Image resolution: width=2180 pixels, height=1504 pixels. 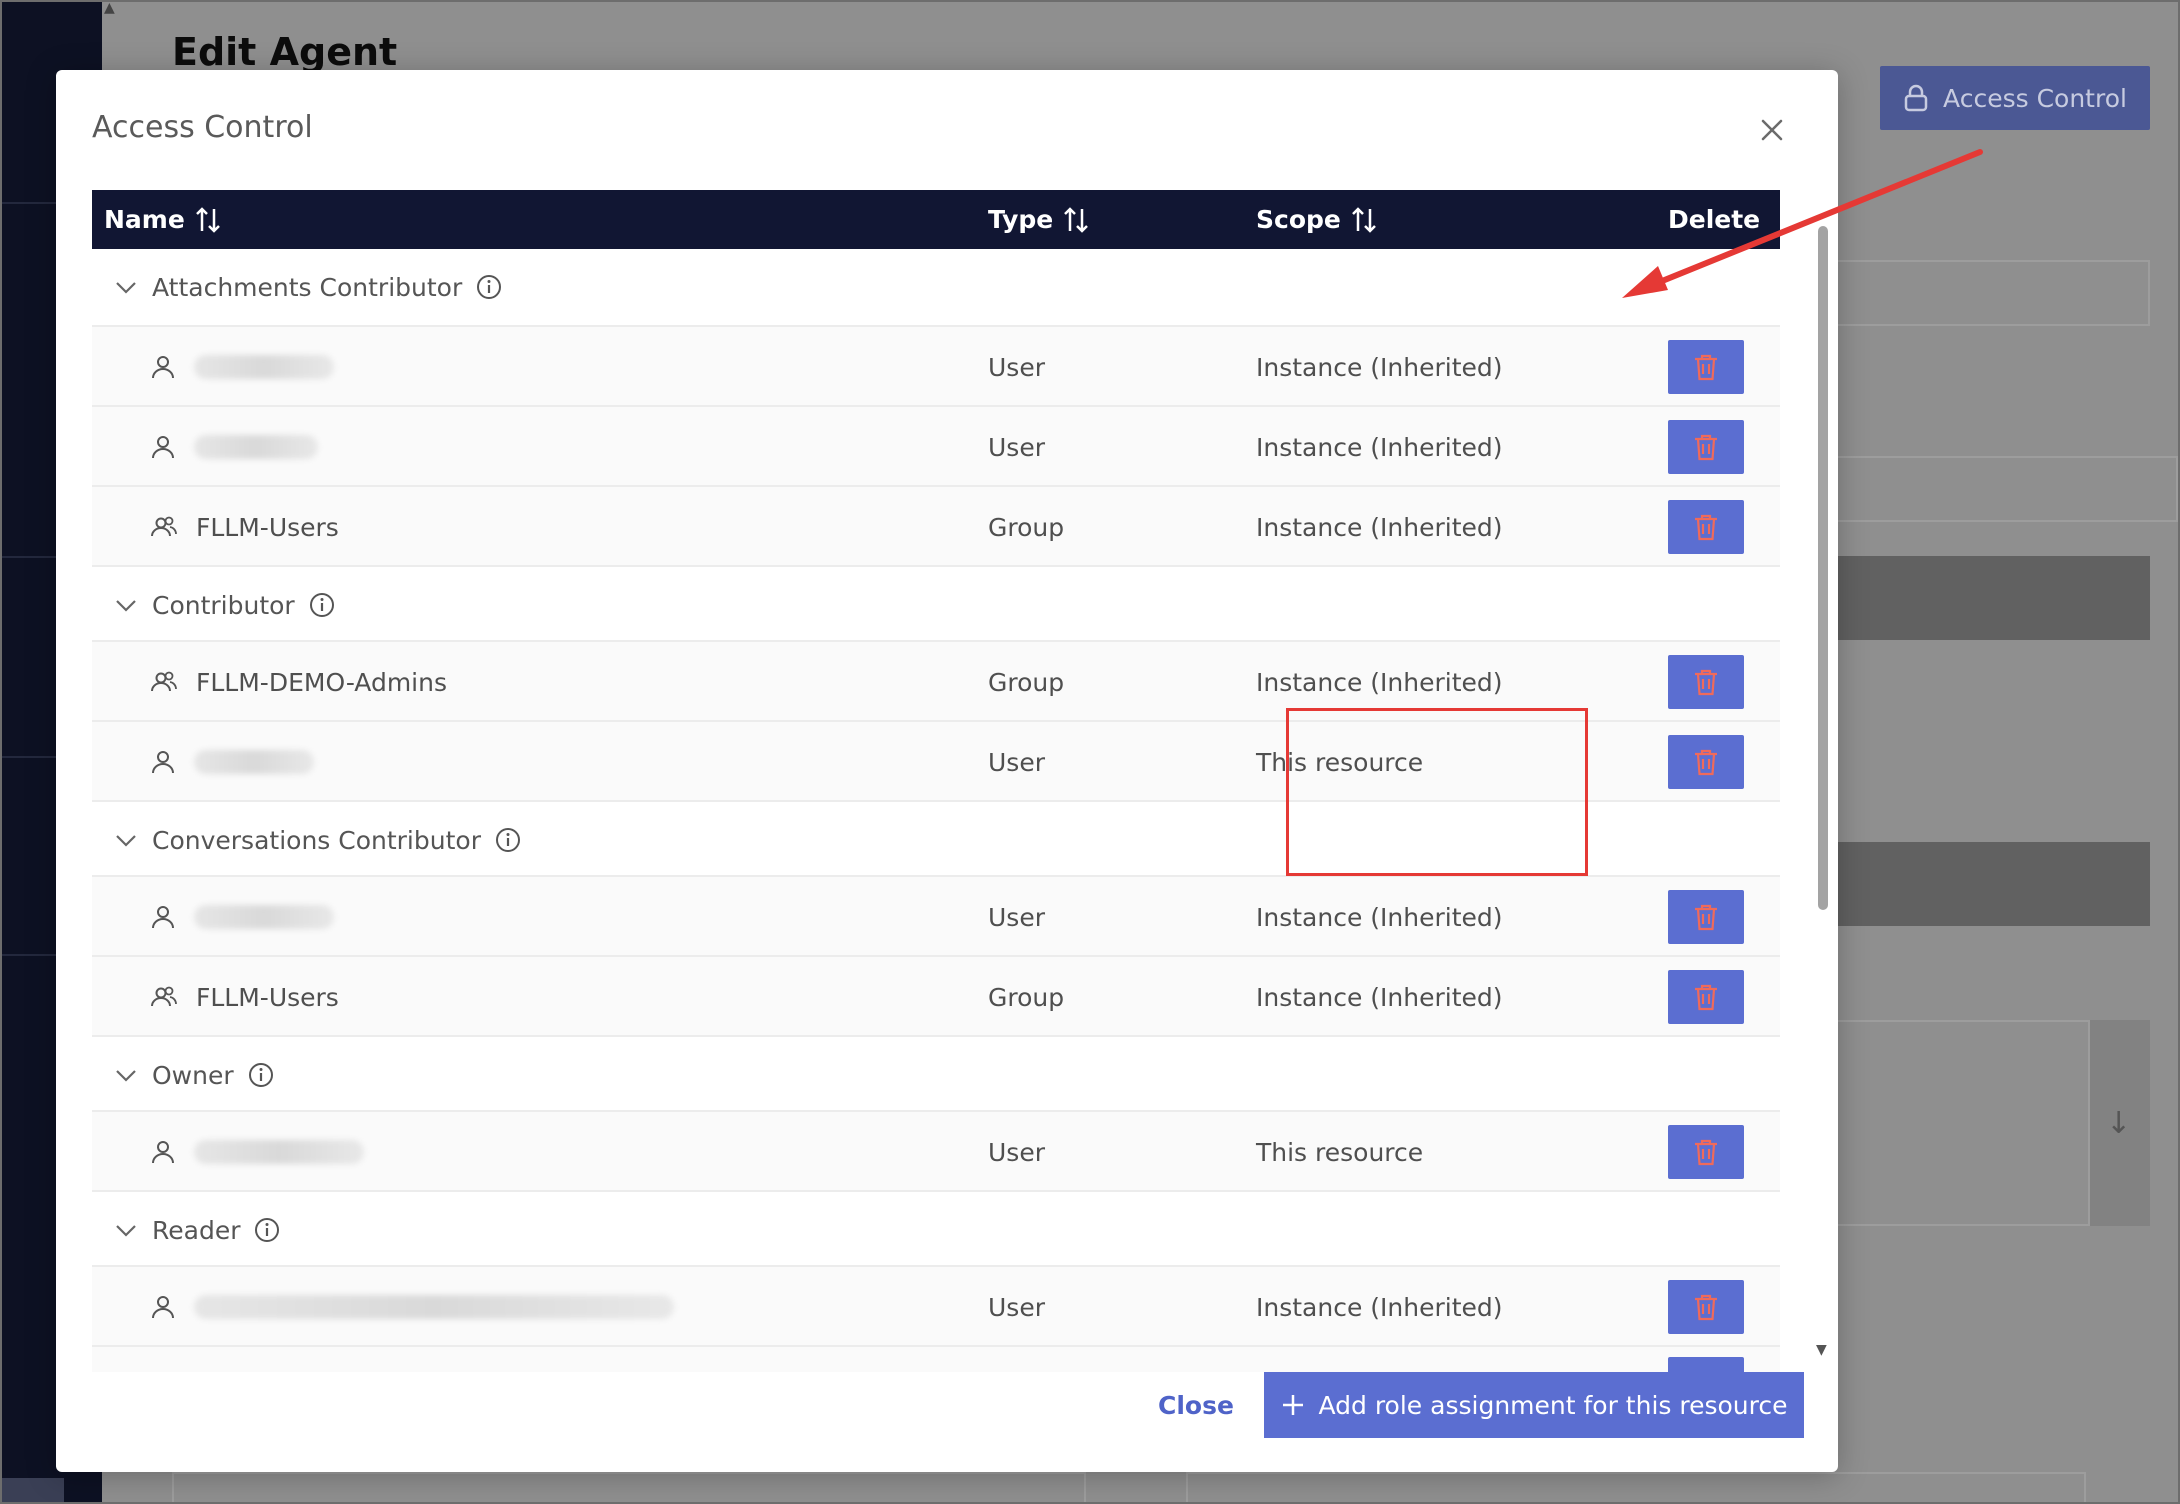 What do you see at coordinates (285, 52) in the screenshot?
I see `page-title: Edit Agent` at bounding box center [285, 52].